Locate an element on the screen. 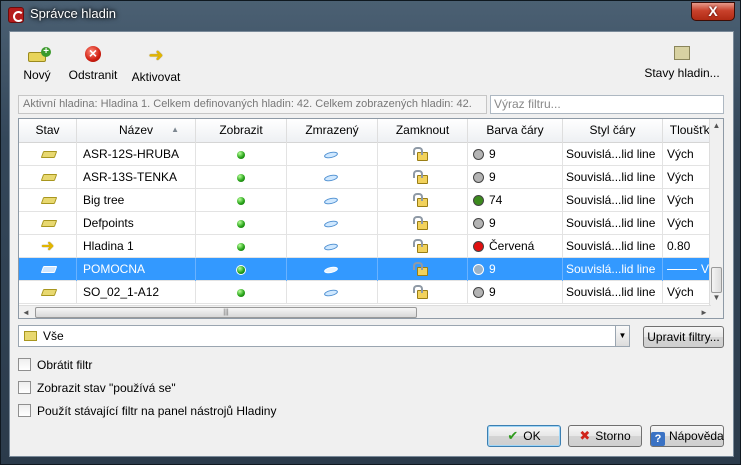 Image resolution: width=741 pixels, height=465 pixels. scroll-up-icon: ▲ is located at coordinates (716, 125).